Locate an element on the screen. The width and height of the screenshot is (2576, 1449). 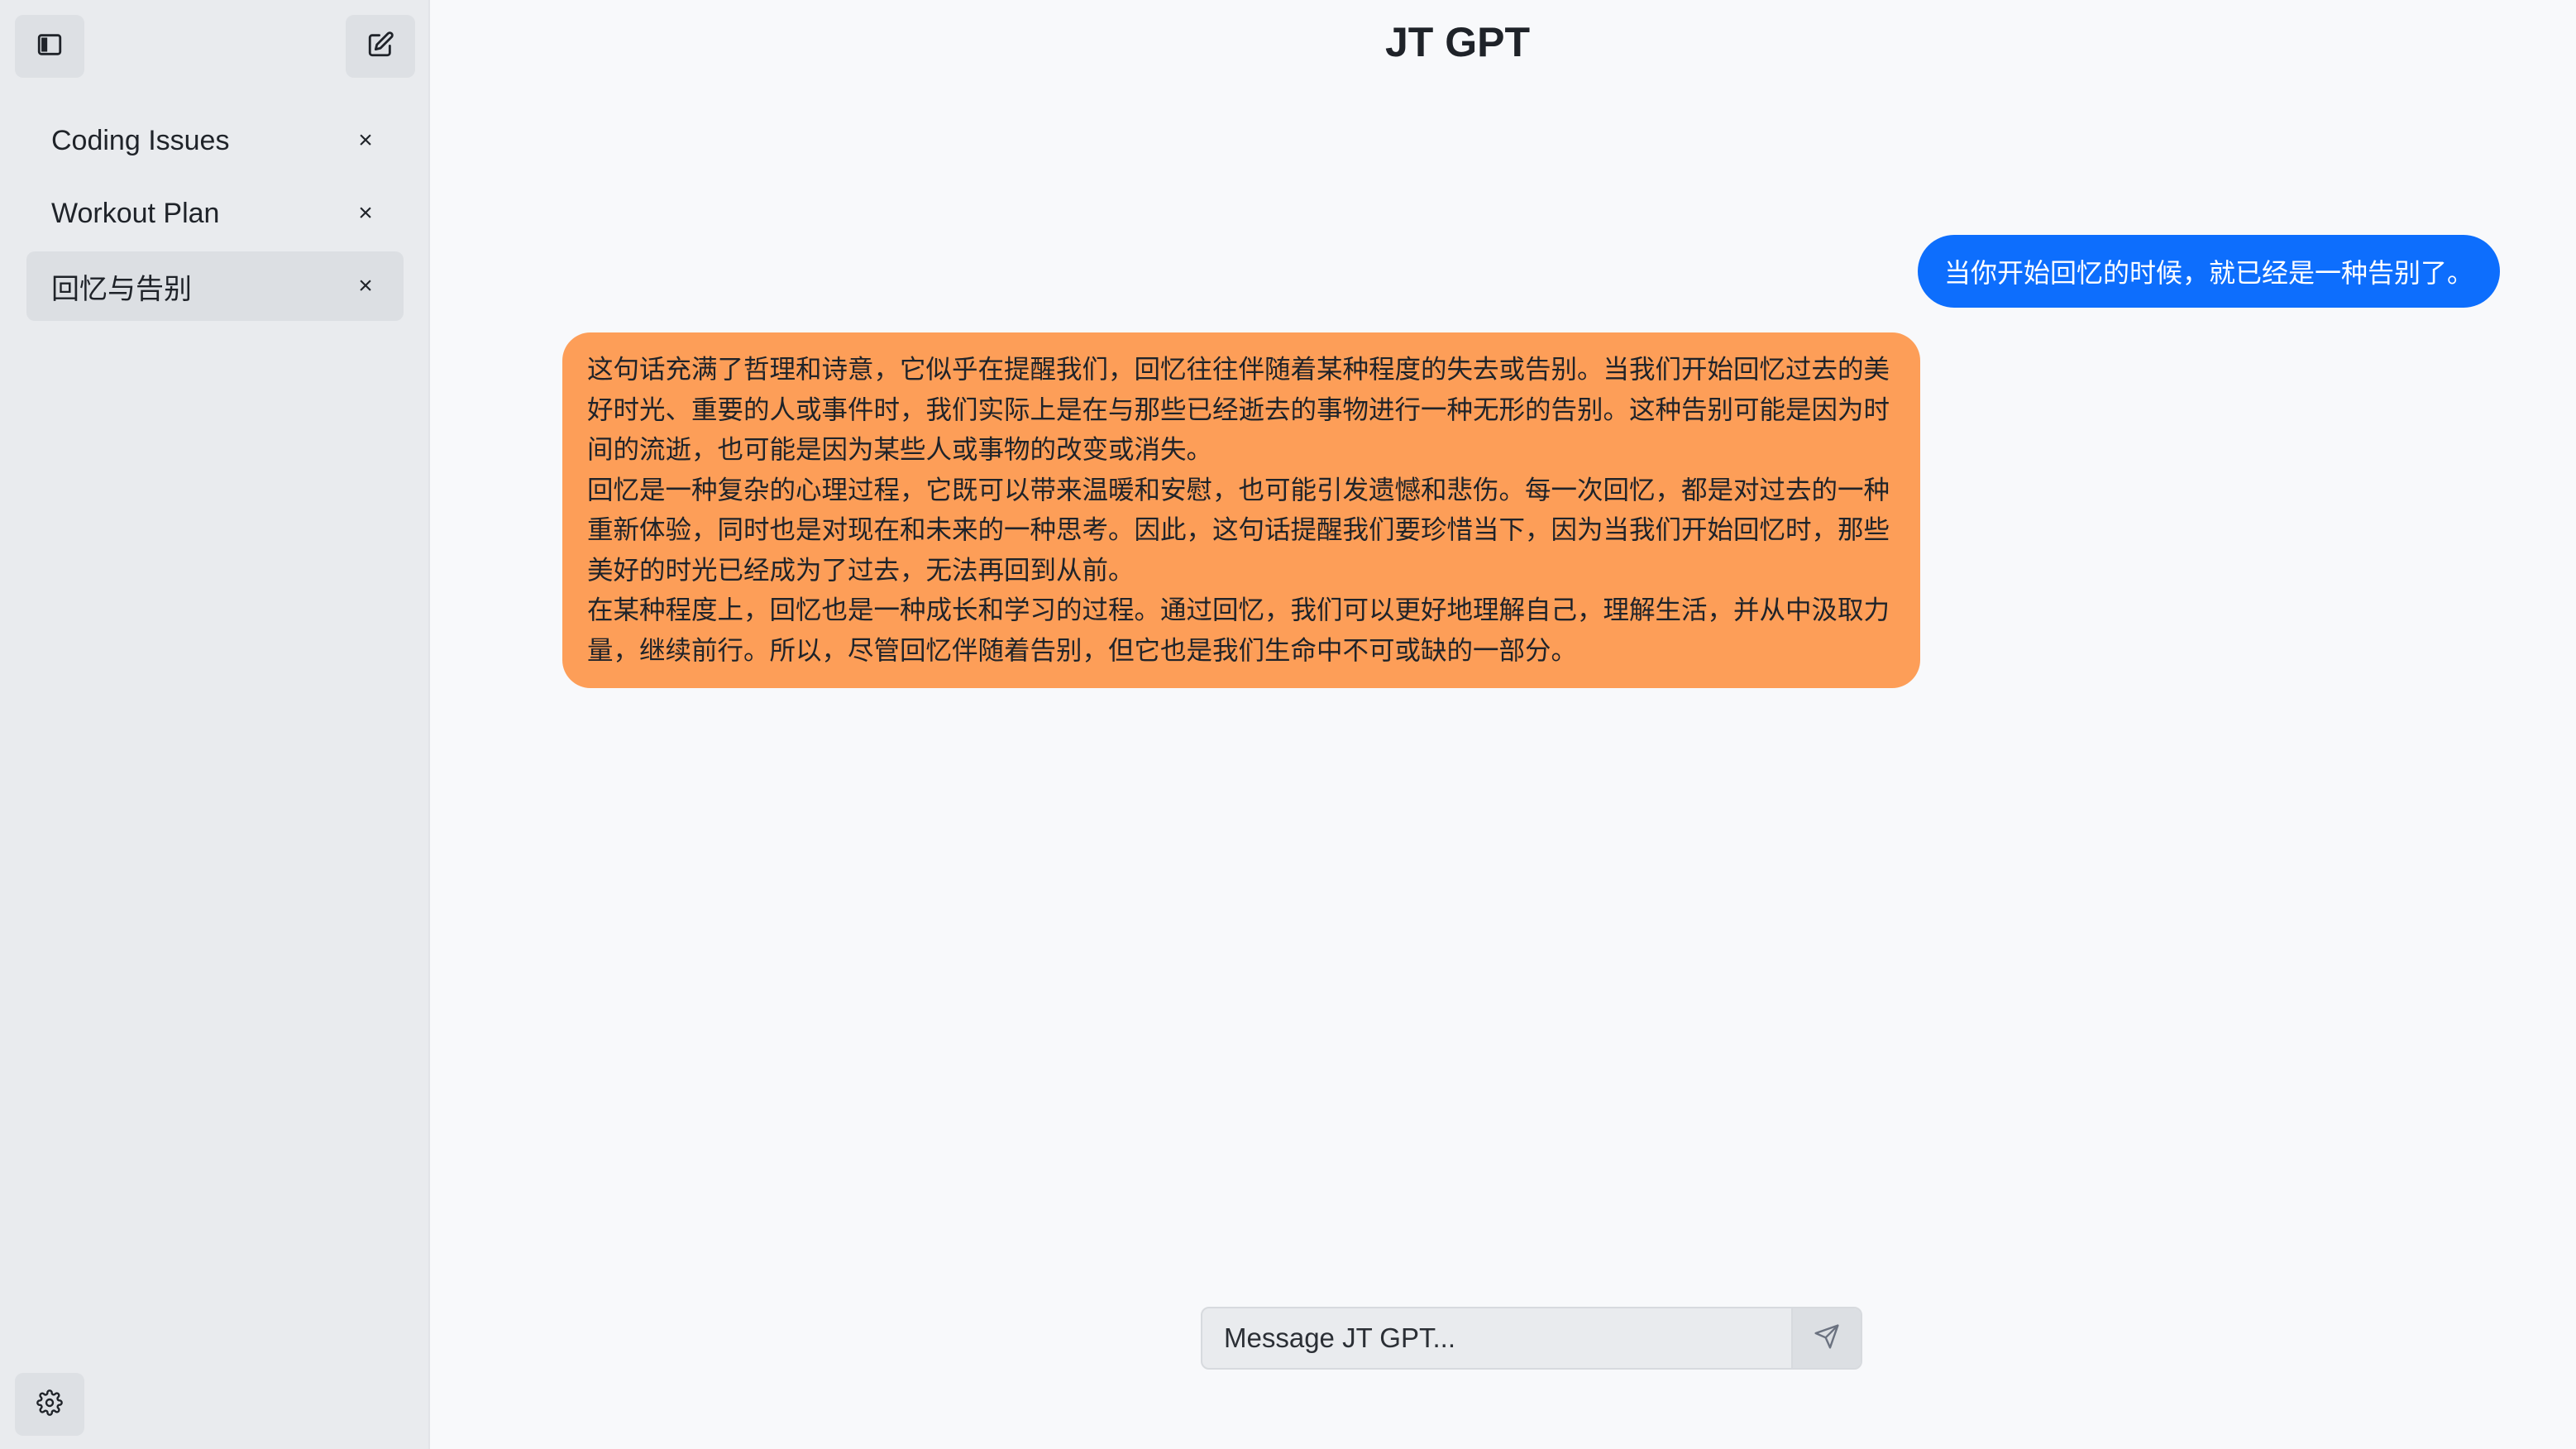
conversation-item-workout-plan: Workout Plan × is located at coordinates (215, 213).